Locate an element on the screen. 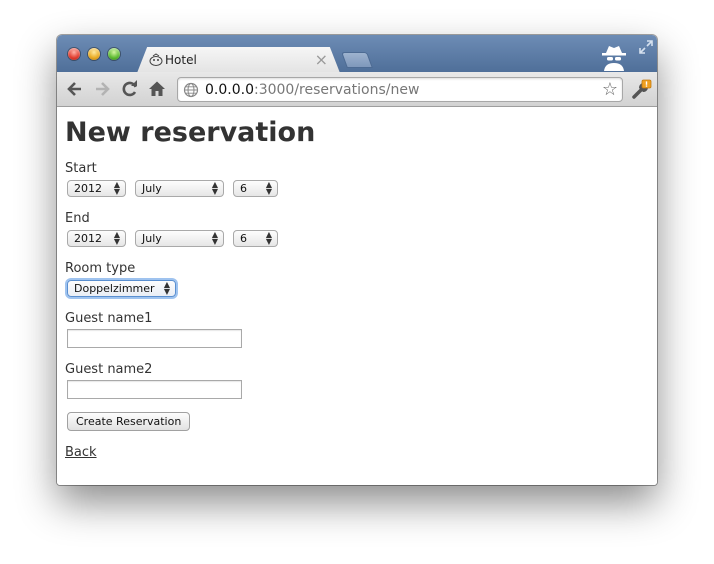  room-type-select: Doppelzimmer ▲ ▼ is located at coordinates (121, 288).